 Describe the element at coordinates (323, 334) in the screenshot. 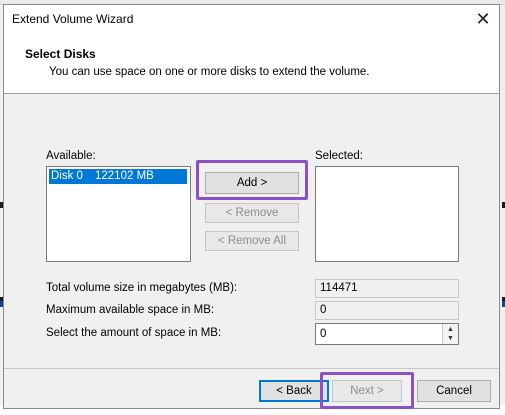

I see `amount-value: 0` at that location.